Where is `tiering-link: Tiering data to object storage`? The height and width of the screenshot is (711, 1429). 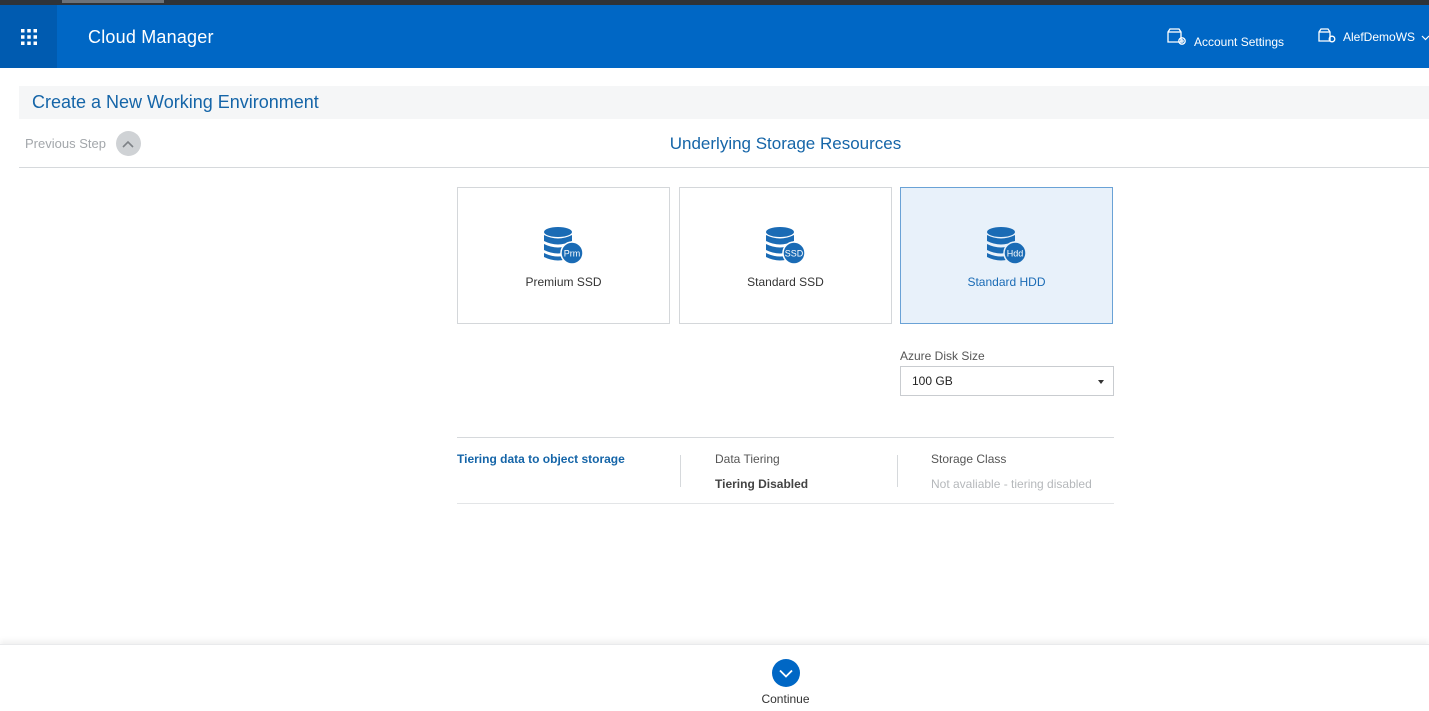 tiering-link: Tiering data to object storage is located at coordinates (541, 459).